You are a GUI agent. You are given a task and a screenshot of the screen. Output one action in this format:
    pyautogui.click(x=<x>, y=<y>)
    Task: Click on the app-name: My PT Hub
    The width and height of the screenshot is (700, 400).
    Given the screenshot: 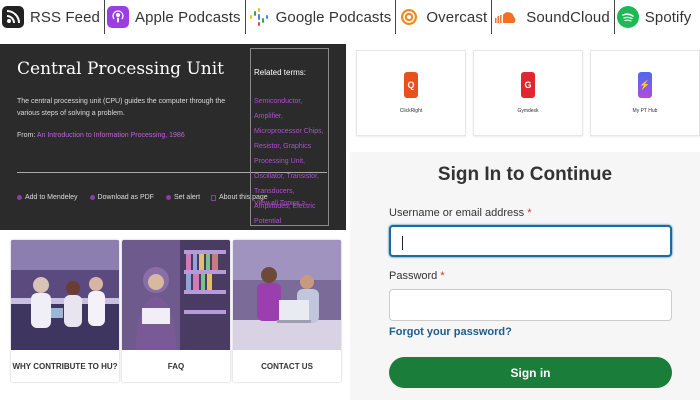 What is the action you would take?
    pyautogui.click(x=645, y=111)
    